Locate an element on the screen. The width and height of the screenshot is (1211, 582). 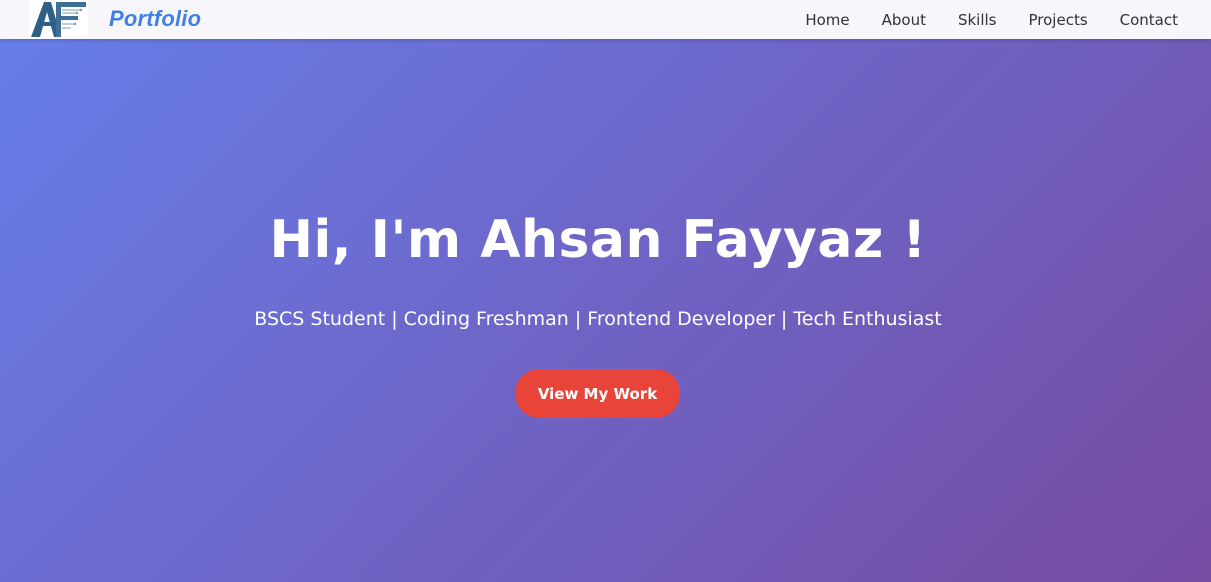
af-logo-icon is located at coordinates (58, 19).